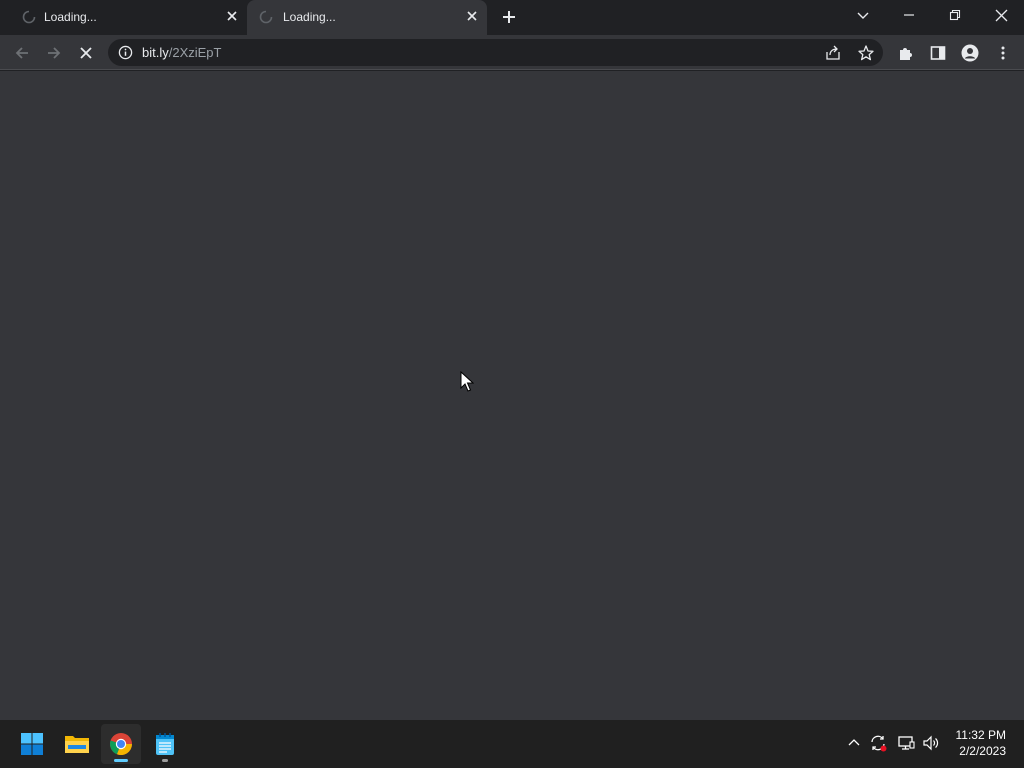 The image size is (1024, 768). I want to click on extensions-button, so click(906, 53).